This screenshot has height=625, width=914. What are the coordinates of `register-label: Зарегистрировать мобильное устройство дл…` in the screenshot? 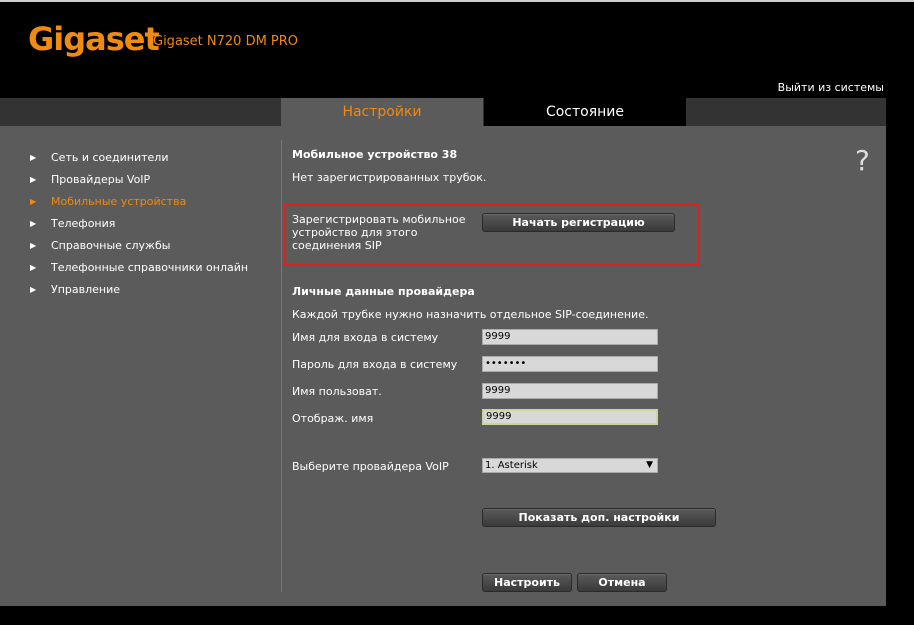 It's located at (379, 232).